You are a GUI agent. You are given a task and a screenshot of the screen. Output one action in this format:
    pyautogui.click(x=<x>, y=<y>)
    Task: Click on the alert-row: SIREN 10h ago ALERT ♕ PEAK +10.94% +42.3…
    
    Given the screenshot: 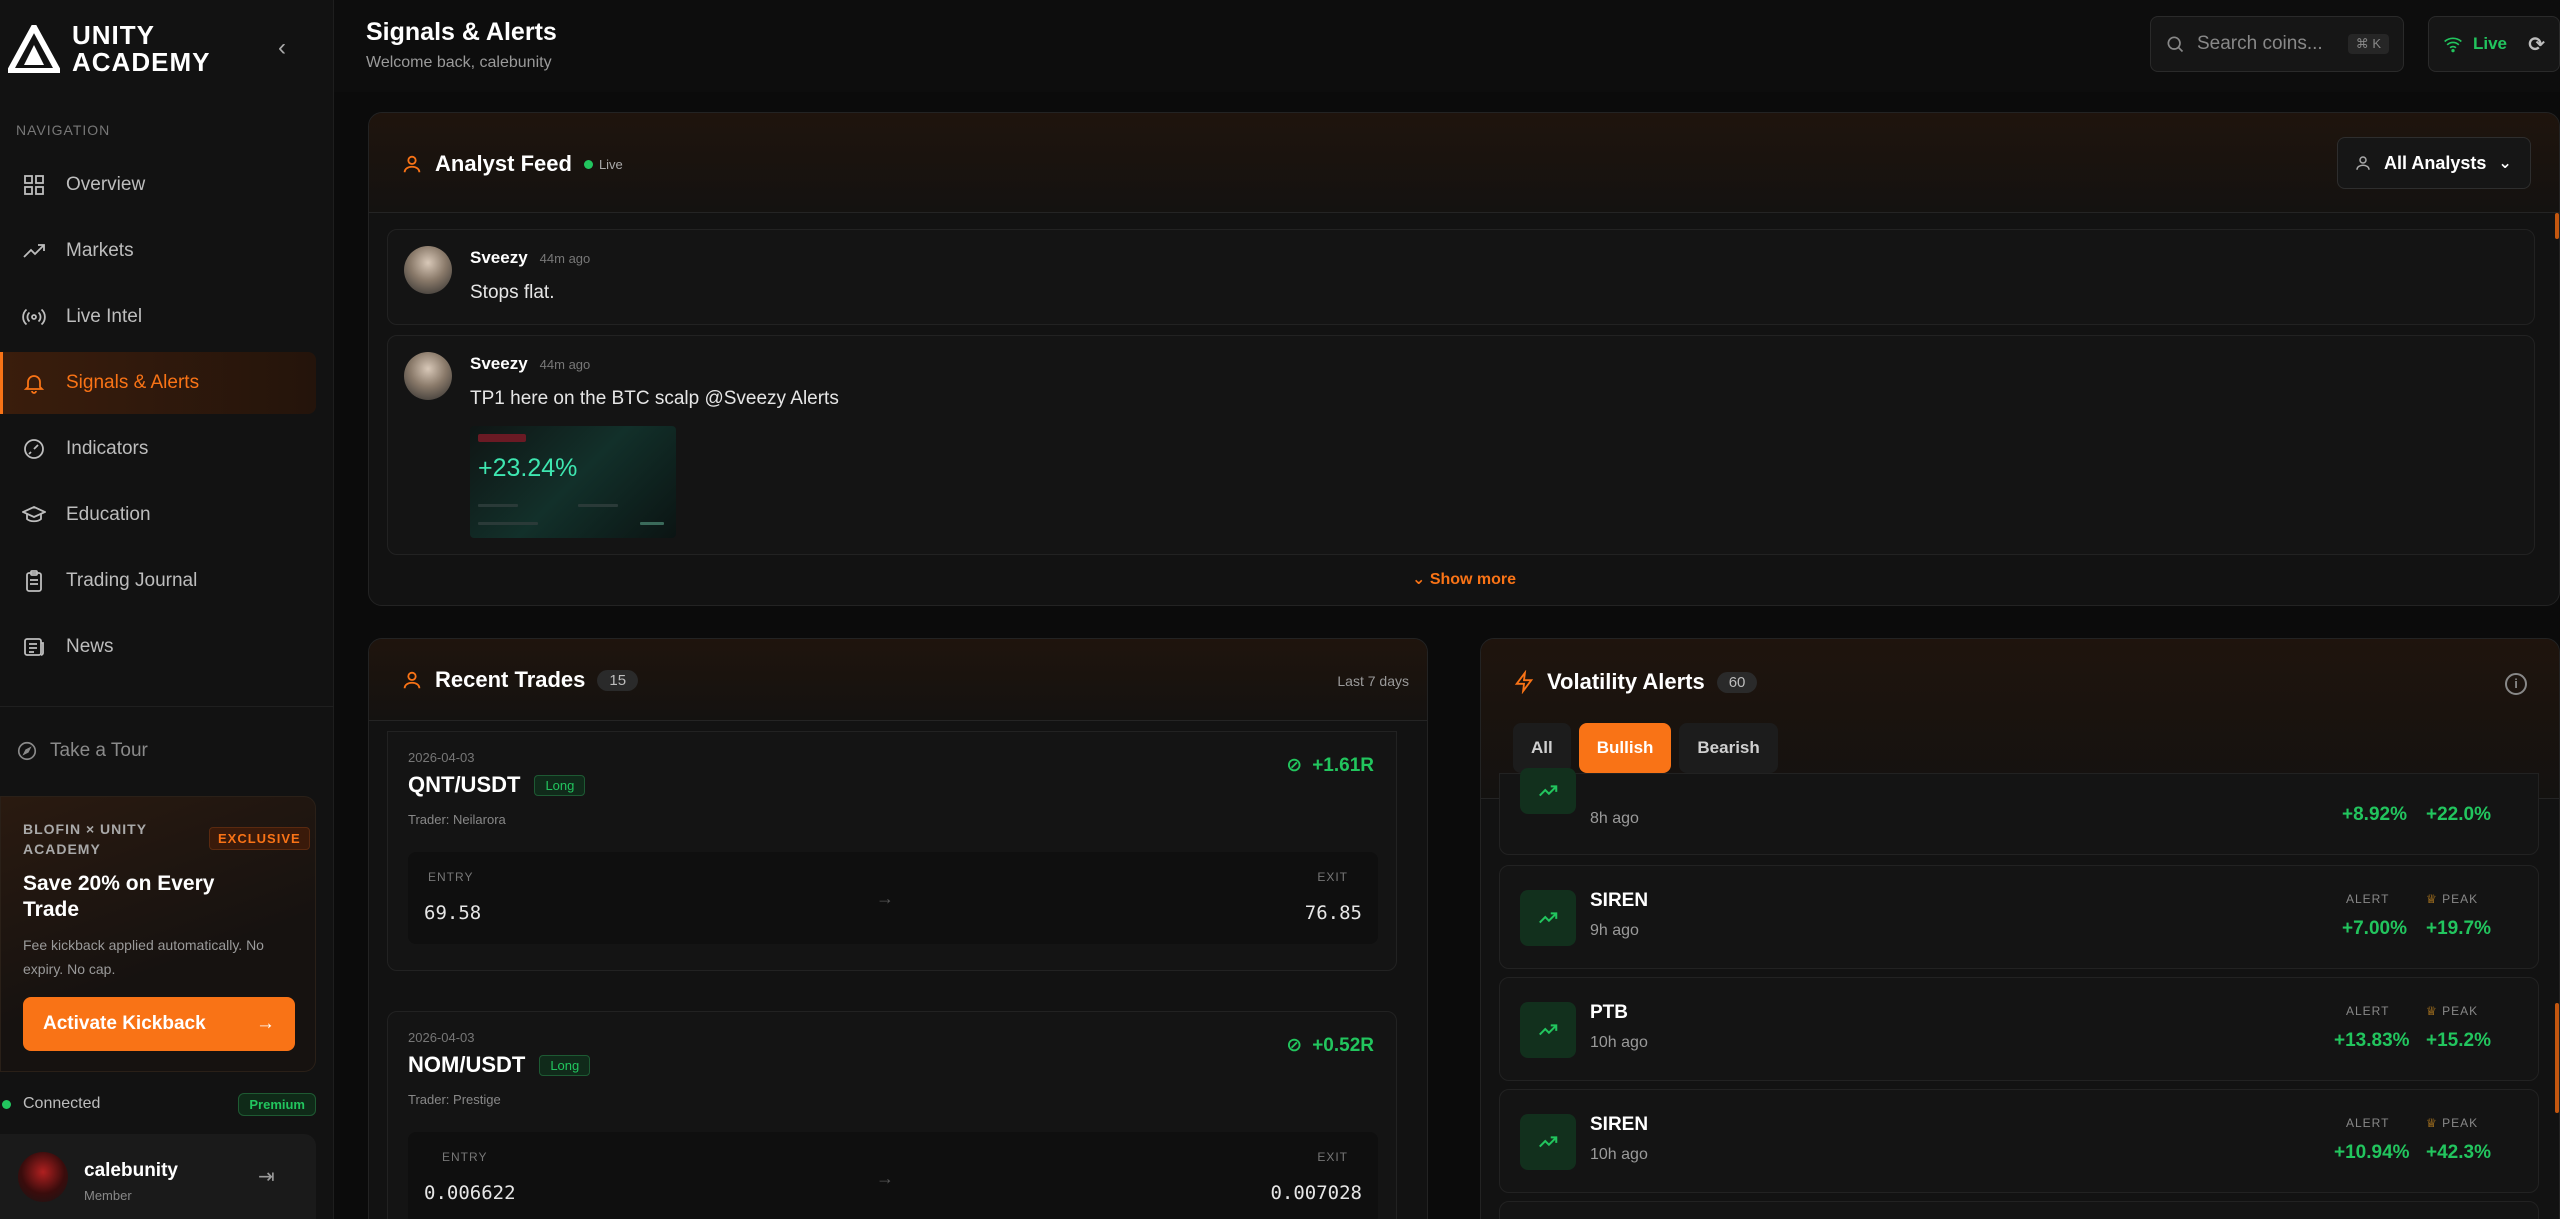 What is the action you would take?
    pyautogui.click(x=2019, y=1141)
    